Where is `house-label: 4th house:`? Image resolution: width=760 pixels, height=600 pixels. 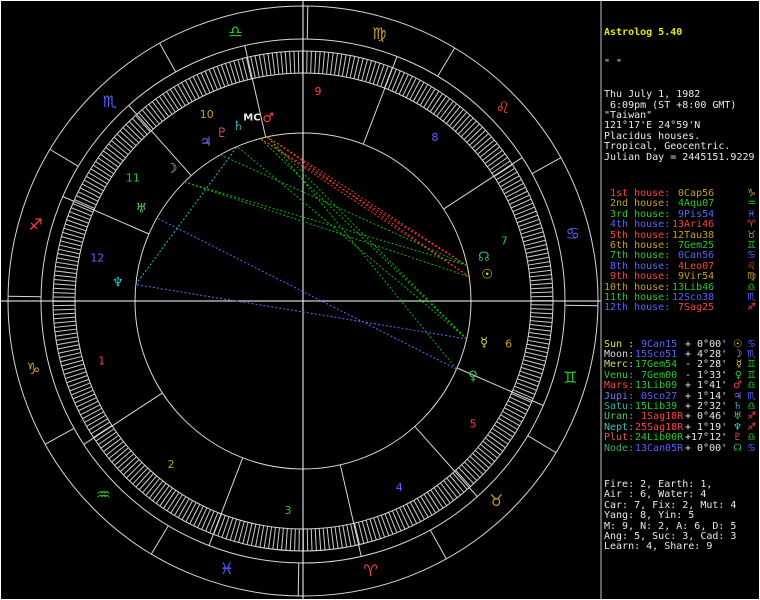
house-label: 4th house: is located at coordinates (637, 225).